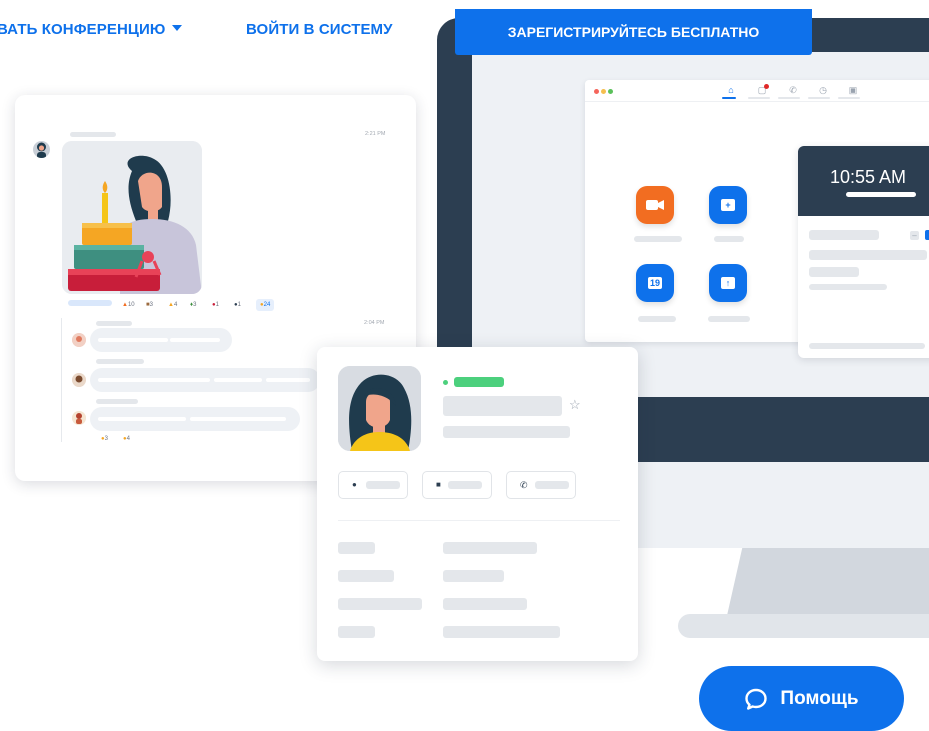  I want to click on footer-skeleton, so click(867, 346).